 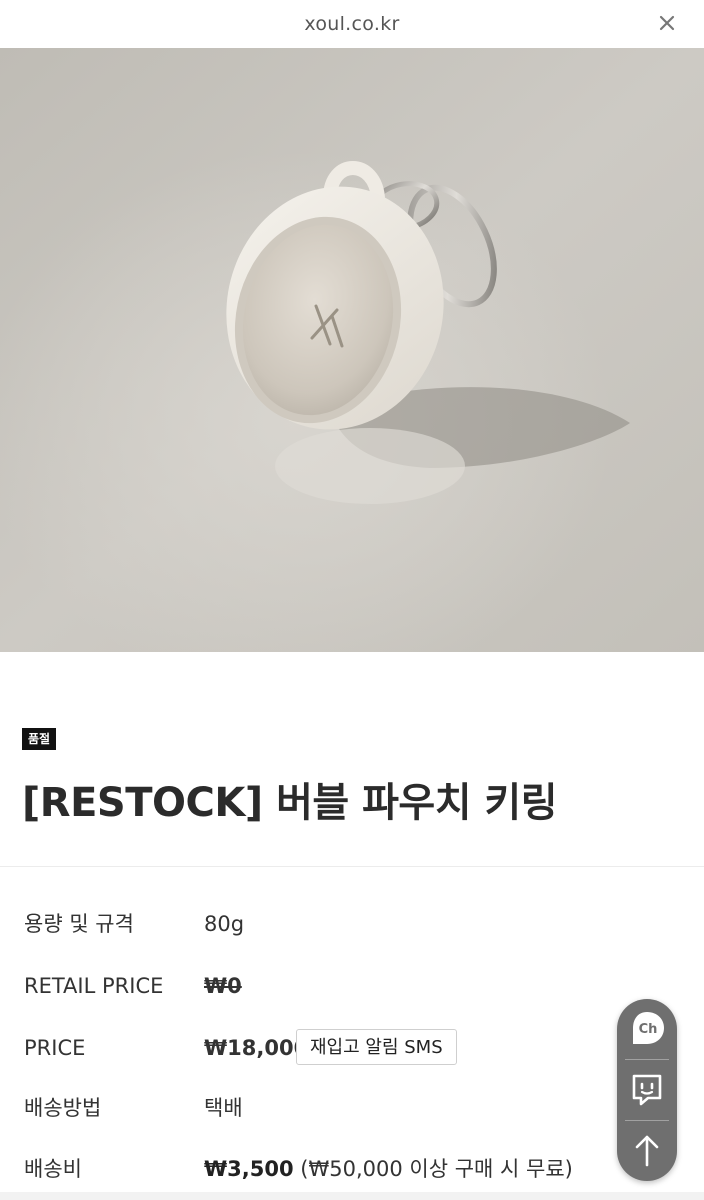 What do you see at coordinates (324, 1108) in the screenshot?
I see `spec-row-shipping-method: 배송방법 택배` at bounding box center [324, 1108].